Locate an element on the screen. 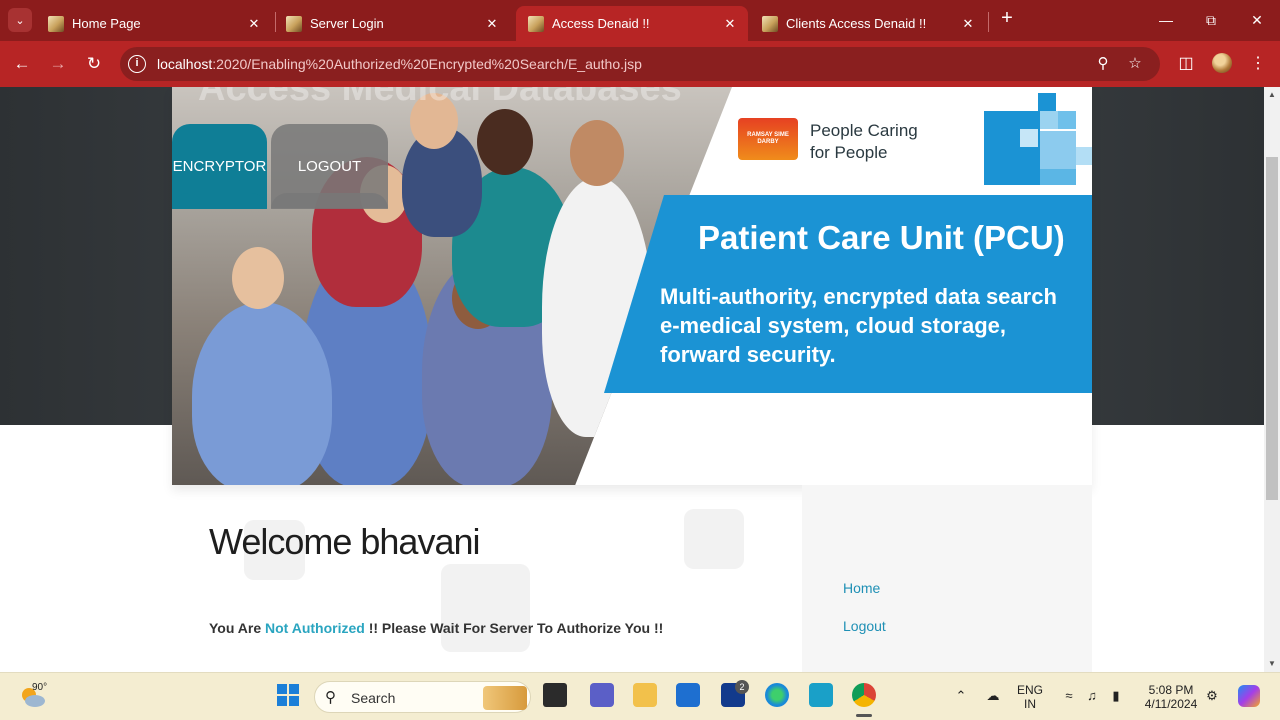  welcome-heading: Welcome bhavani is located at coordinates (344, 541).